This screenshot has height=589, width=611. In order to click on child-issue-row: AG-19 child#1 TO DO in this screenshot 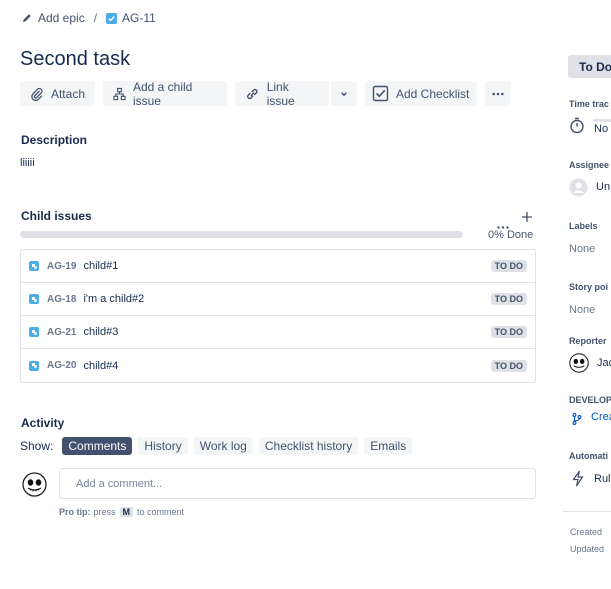, I will do `click(278, 266)`.